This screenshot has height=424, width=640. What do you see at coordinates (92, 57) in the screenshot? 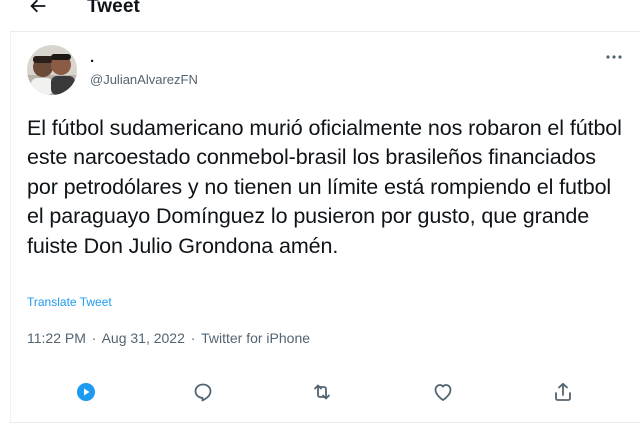
I see `display-name: .` at bounding box center [92, 57].